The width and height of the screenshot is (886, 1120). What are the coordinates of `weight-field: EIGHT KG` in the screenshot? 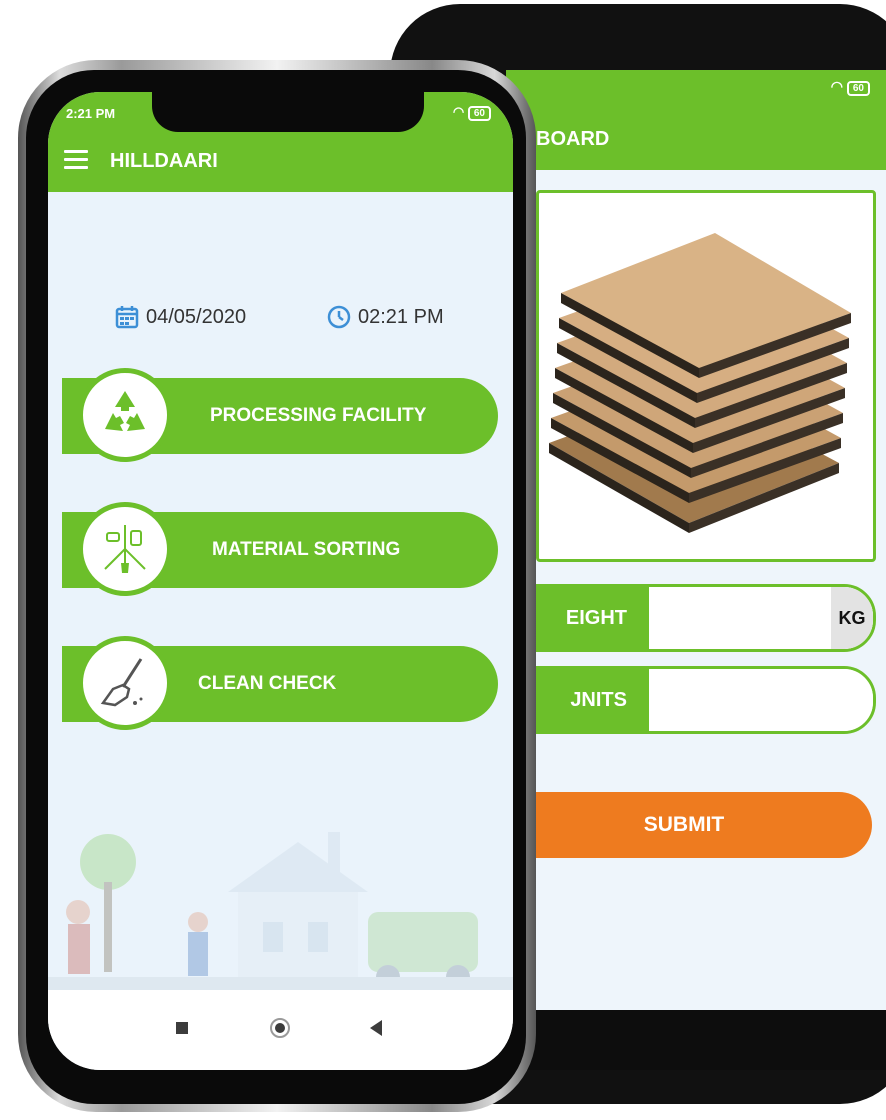 It's located at (691, 618).